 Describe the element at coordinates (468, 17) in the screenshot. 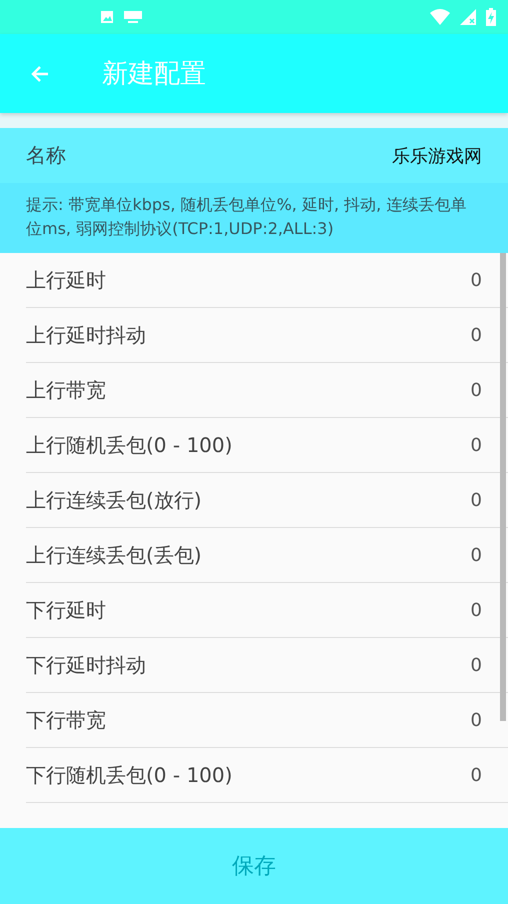

I see `signal-icon` at that location.